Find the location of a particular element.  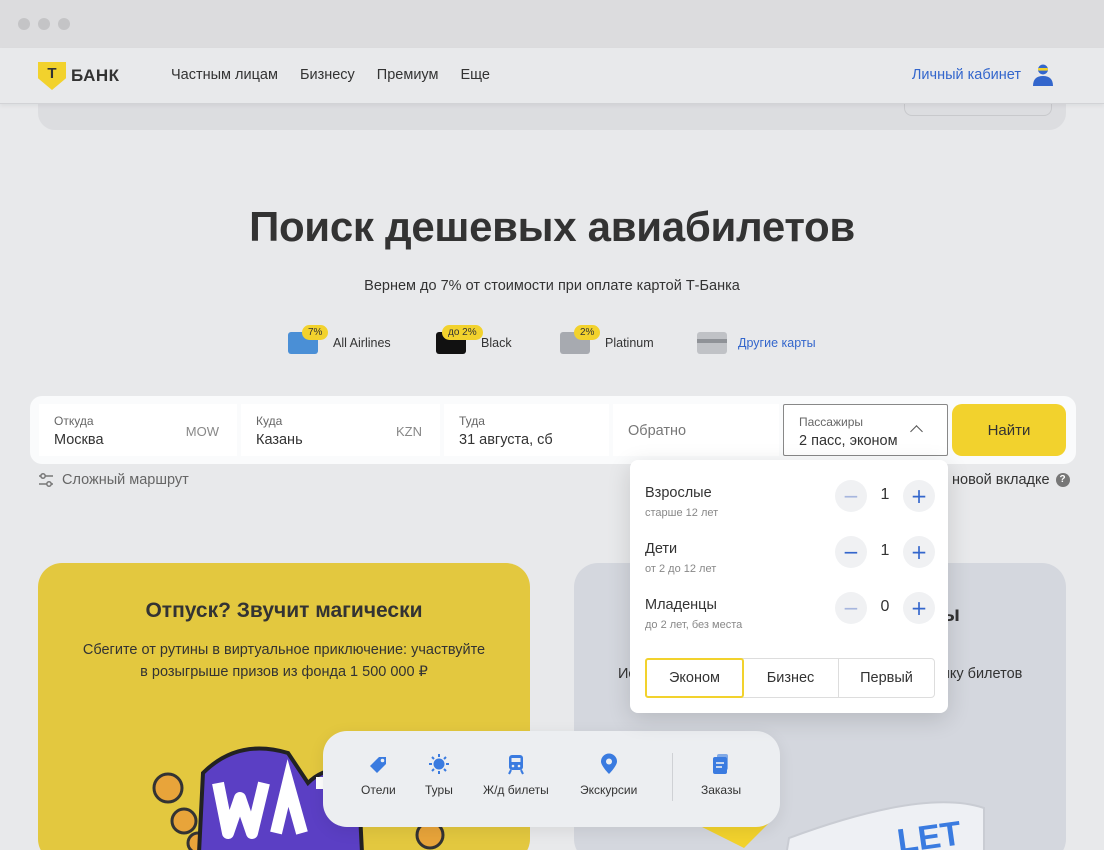

menu-item-business: Бизнесу is located at coordinates (327, 75).